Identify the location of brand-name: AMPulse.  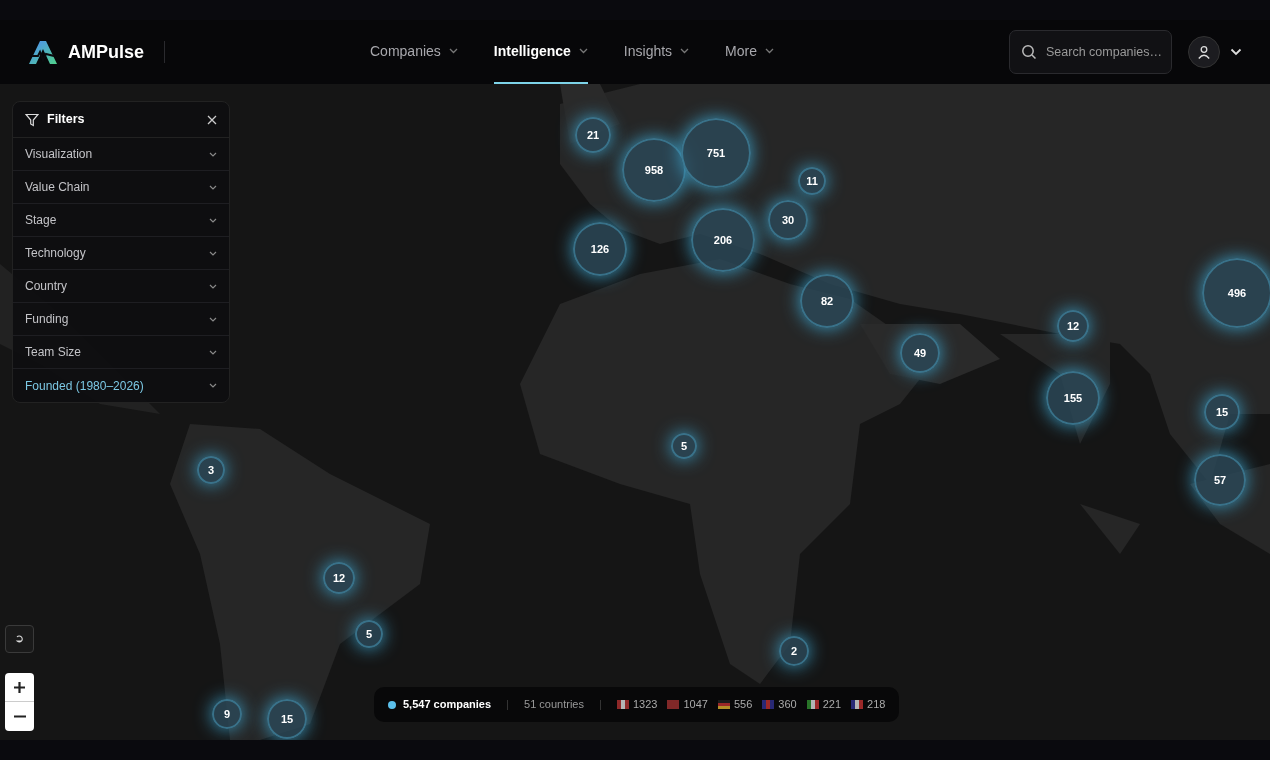
(106, 52).